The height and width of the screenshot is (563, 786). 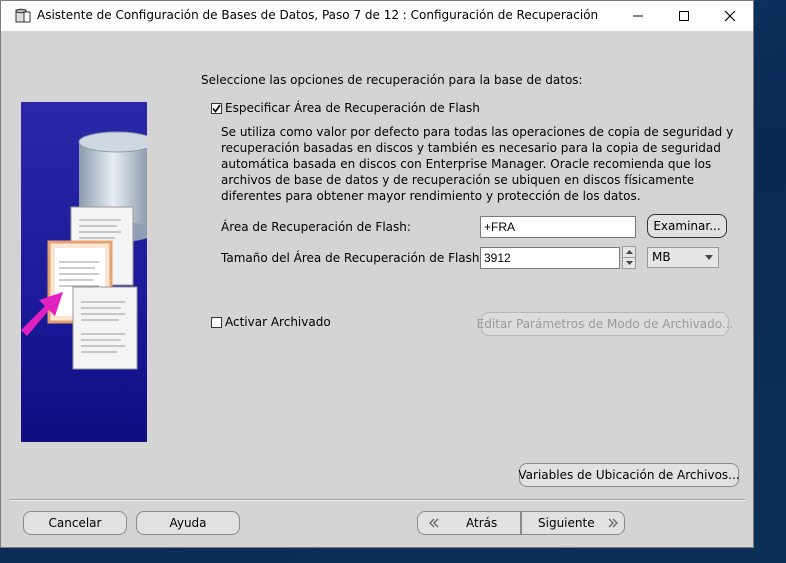 What do you see at coordinates (613, 523) in the screenshot?
I see `chevron-right-icon` at bounding box center [613, 523].